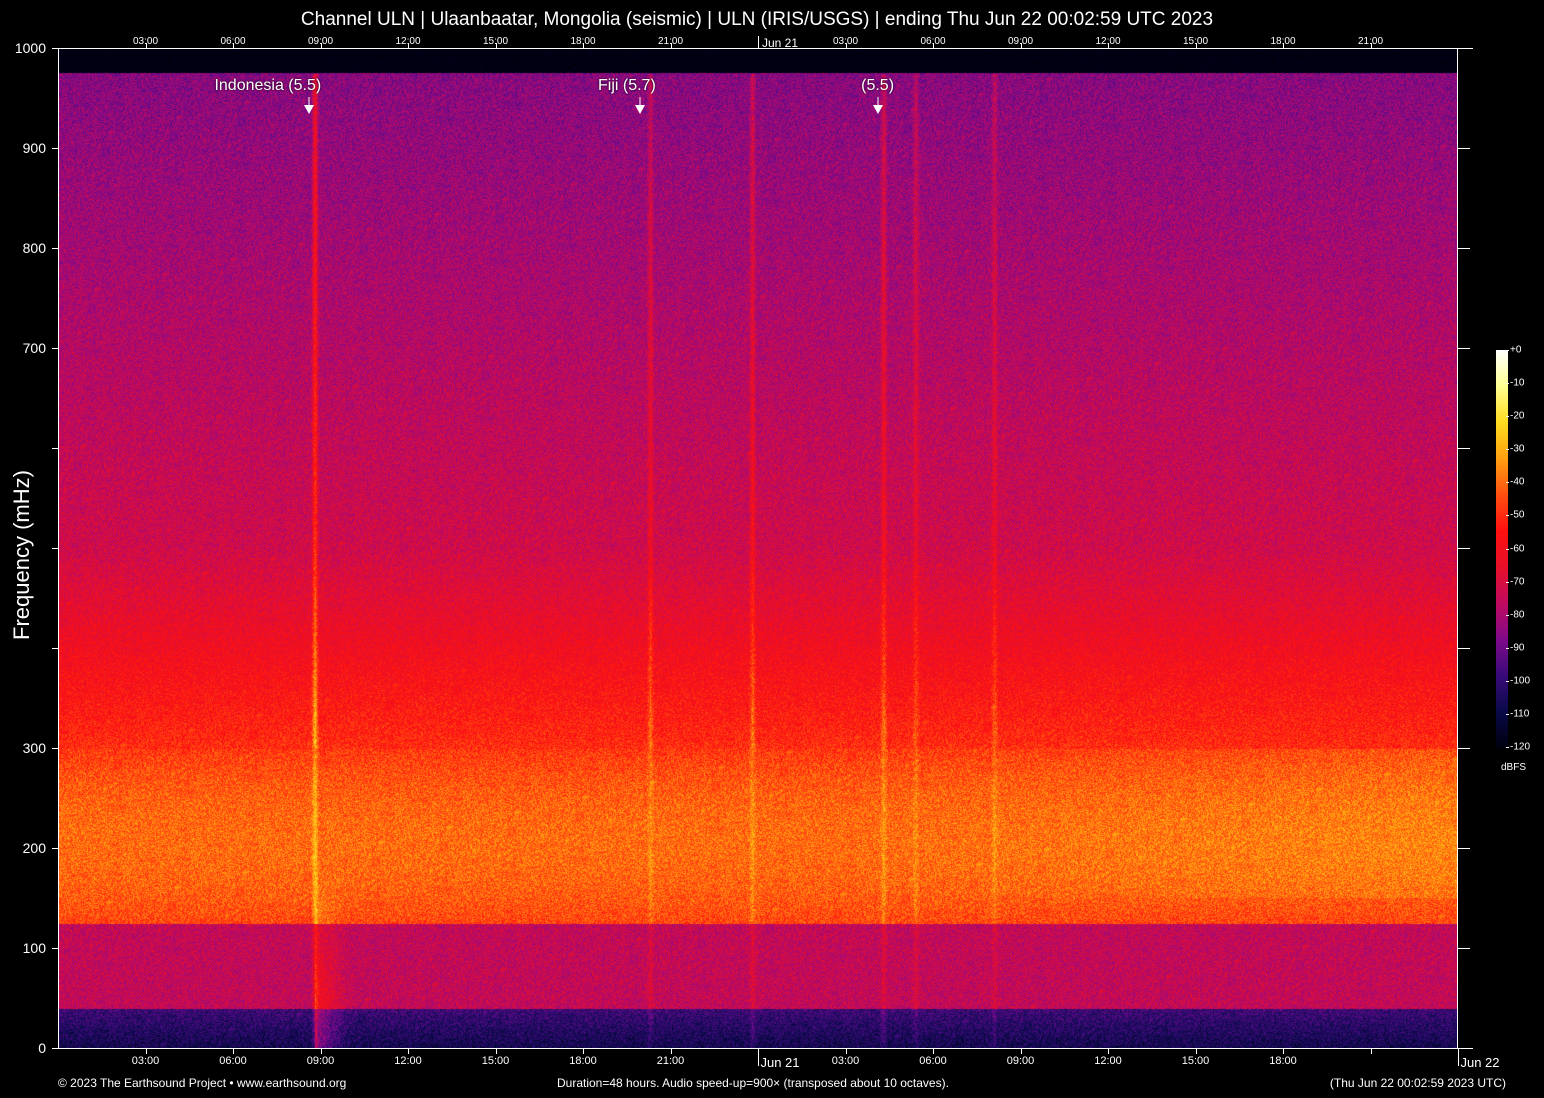 Image resolution: width=1544 pixels, height=1098 pixels. What do you see at coordinates (320, 41) in the screenshot?
I see `x-tick-label-top: 09:00` at bounding box center [320, 41].